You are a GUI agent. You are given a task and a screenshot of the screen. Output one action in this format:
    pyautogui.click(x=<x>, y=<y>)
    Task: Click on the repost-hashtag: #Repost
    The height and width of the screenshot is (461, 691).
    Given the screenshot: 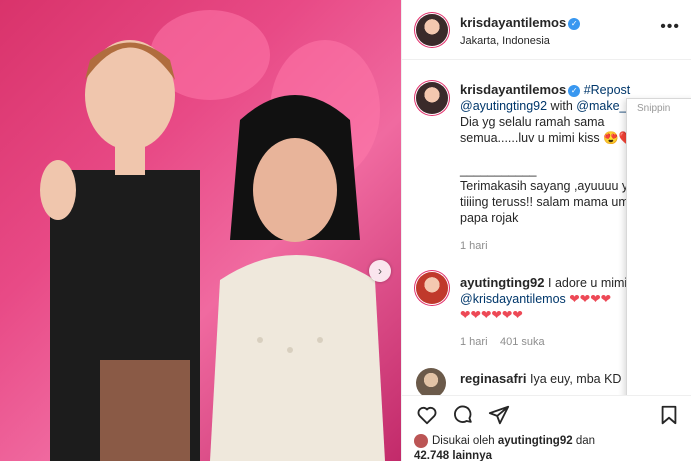 What is the action you would take?
    pyautogui.click(x=607, y=90)
    